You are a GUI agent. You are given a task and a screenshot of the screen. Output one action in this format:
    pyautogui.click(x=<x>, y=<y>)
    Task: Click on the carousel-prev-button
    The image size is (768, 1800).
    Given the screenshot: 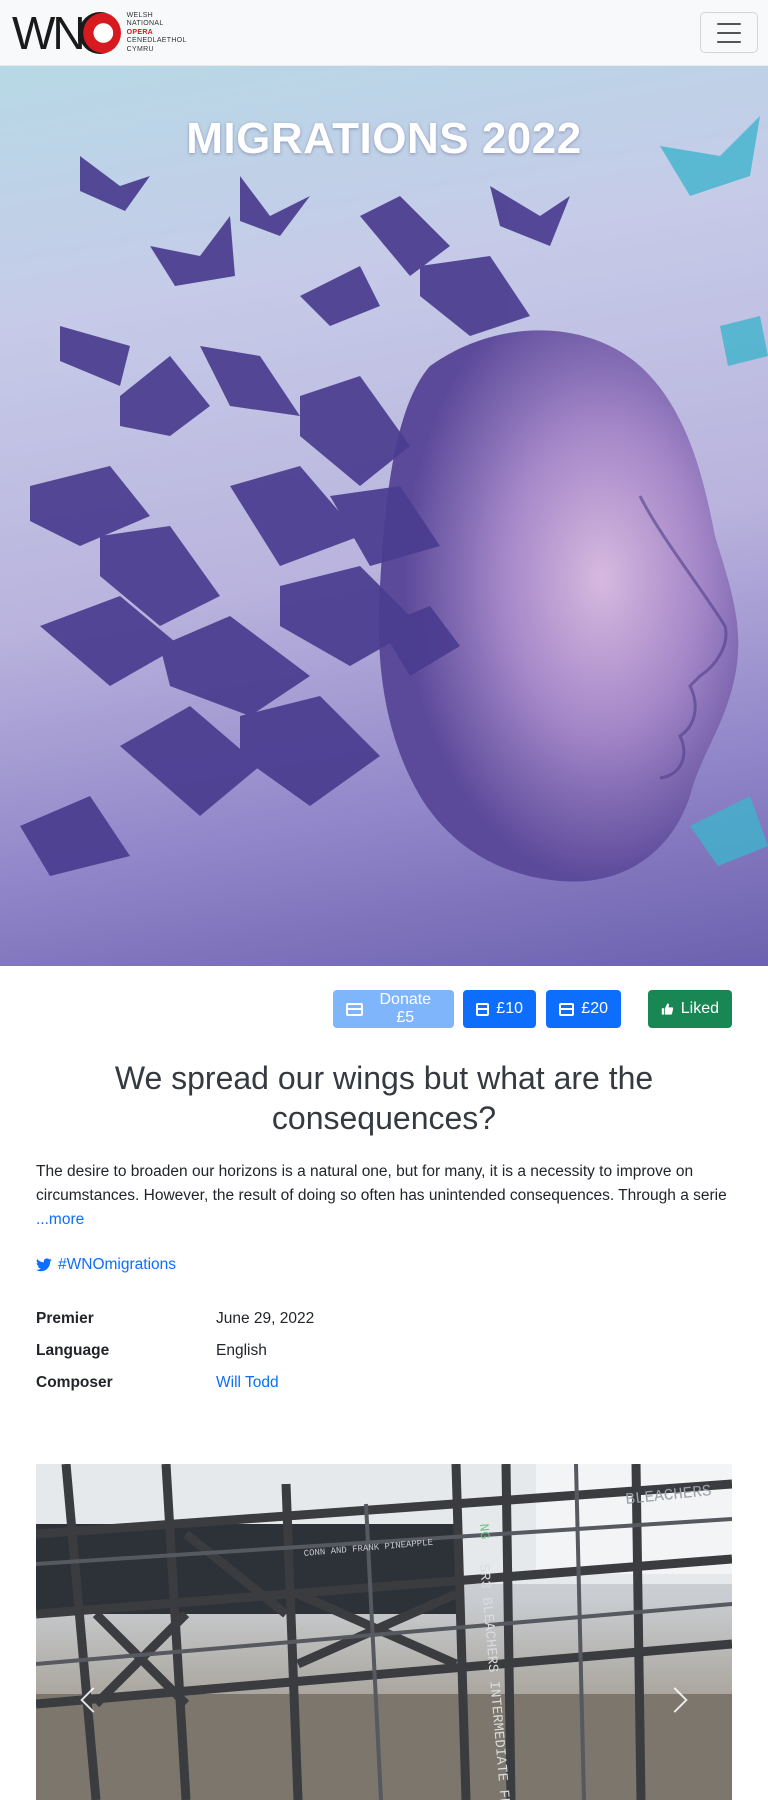 What is the action you would take?
    pyautogui.click(x=90, y=1700)
    